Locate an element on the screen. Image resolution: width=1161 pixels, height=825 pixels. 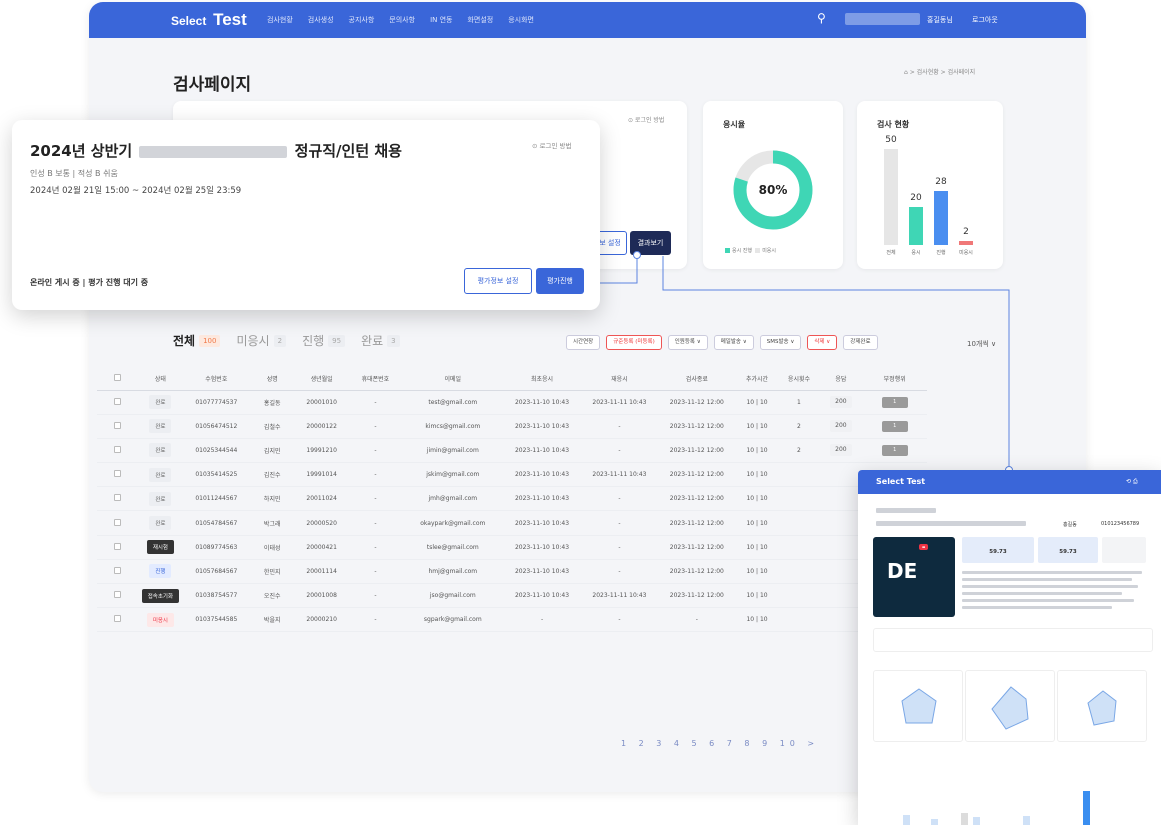
exam-status: 온라인 게시 중 | 평가 진행 대기 중 is located at coordinates (89, 282).